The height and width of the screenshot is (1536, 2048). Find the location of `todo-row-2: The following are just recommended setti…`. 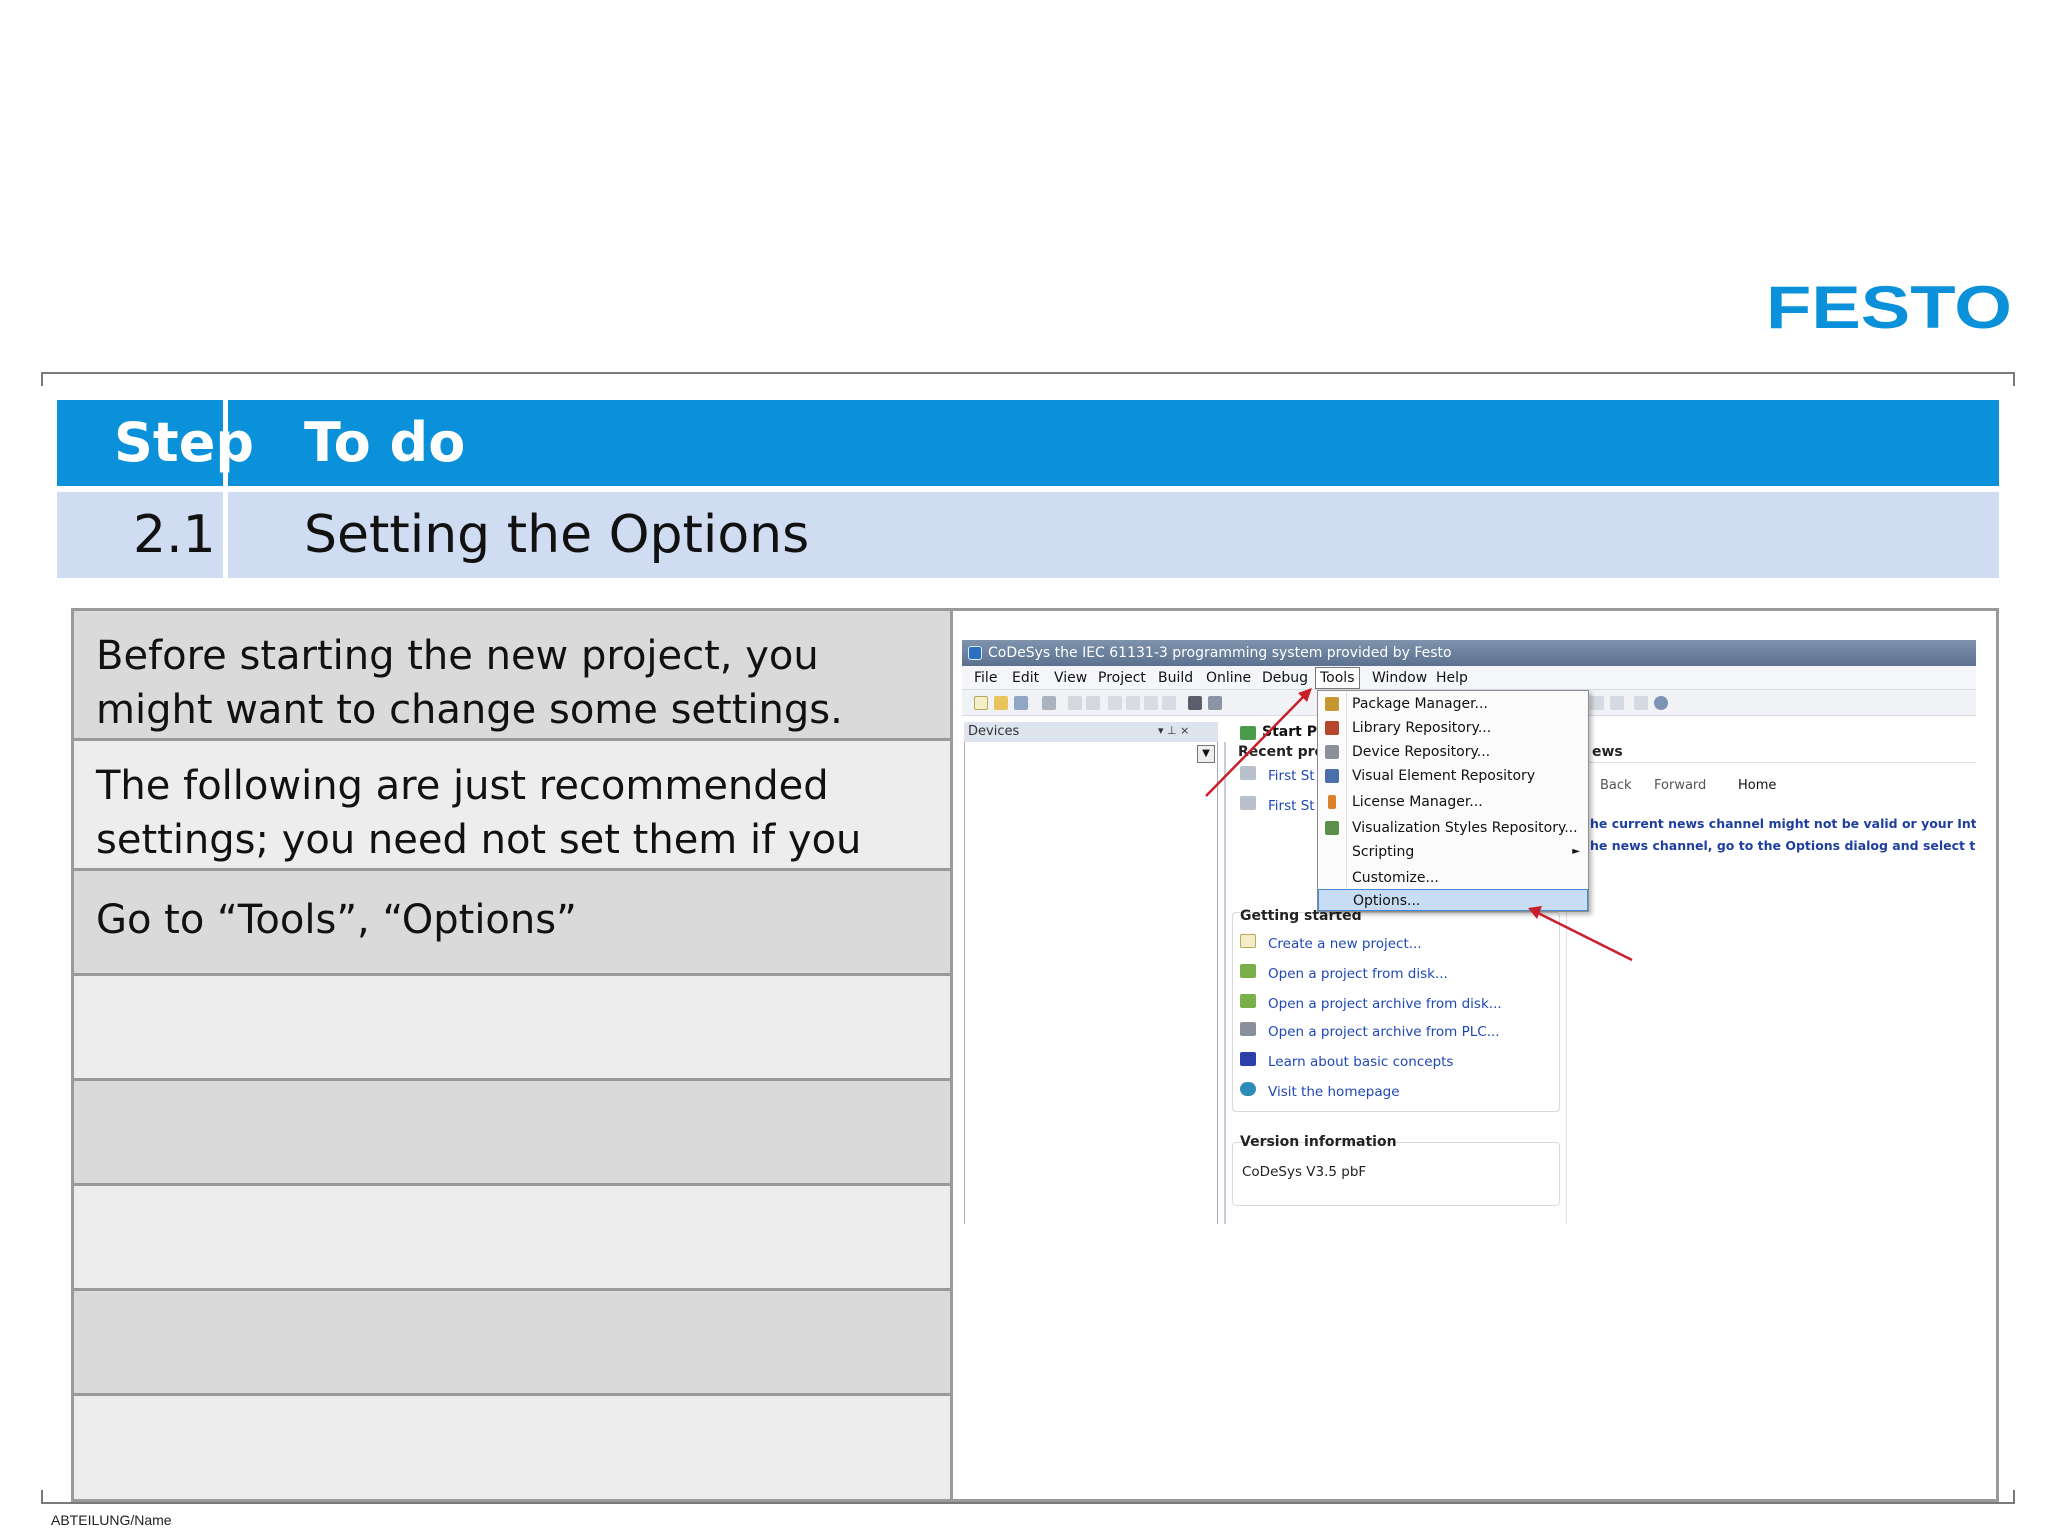

todo-row-2: The following are just recommended setti… is located at coordinates (512, 829).